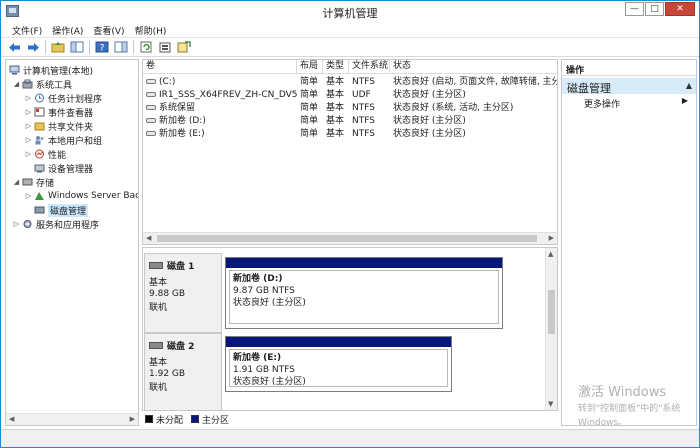  I want to click on volume-name: (C:), so click(167, 82).